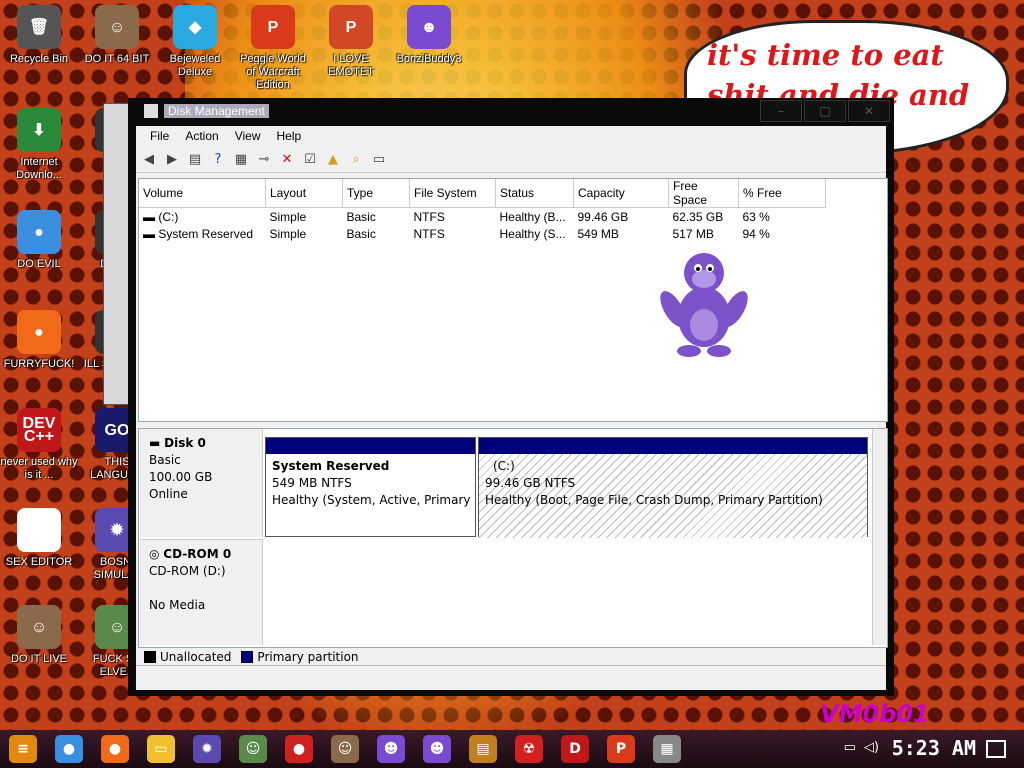  I want to click on desktop-icon: ☺ DO IT 64 BIT, so click(117, 35).